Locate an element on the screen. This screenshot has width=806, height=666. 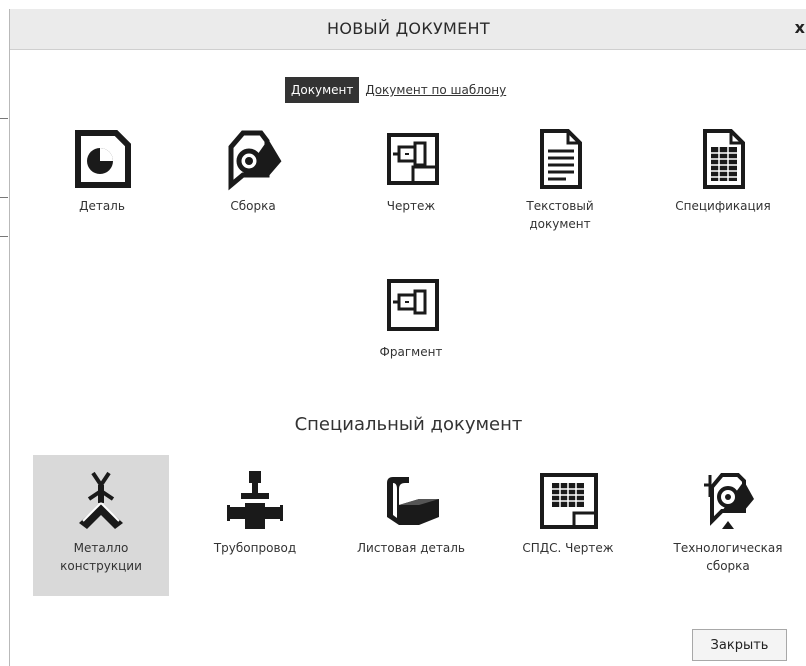
sheet-part-icon is located at coordinates (413, 501).